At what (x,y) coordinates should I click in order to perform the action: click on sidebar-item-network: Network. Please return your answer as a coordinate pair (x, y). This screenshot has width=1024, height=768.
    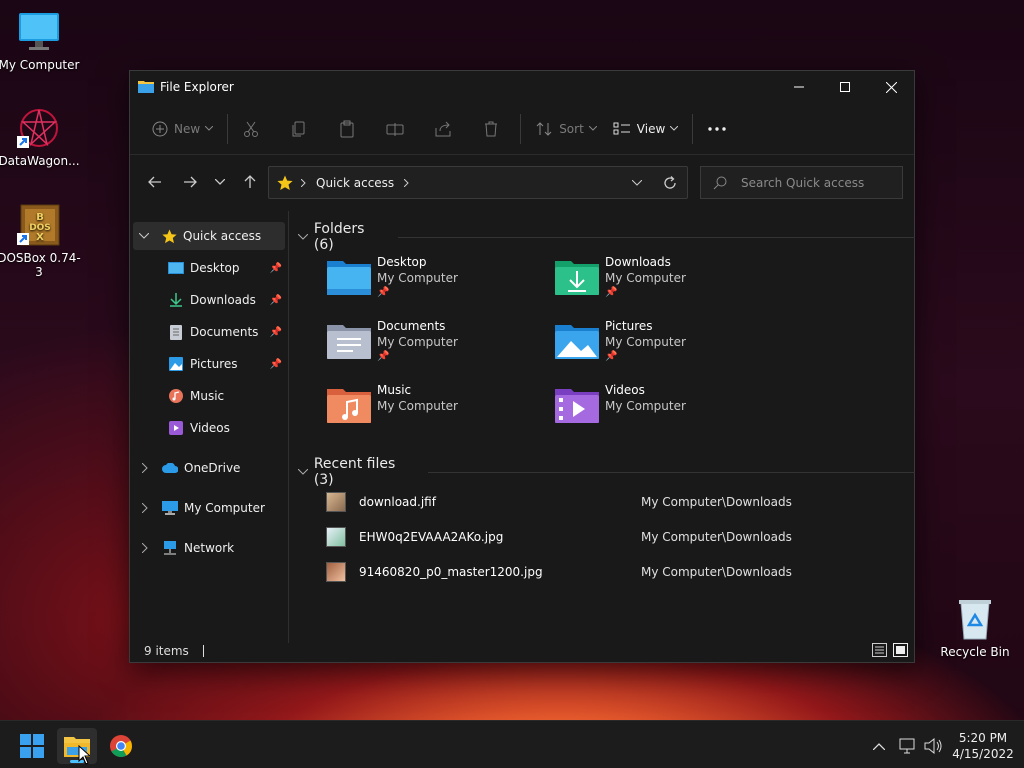
    Looking at the image, I should click on (212, 548).